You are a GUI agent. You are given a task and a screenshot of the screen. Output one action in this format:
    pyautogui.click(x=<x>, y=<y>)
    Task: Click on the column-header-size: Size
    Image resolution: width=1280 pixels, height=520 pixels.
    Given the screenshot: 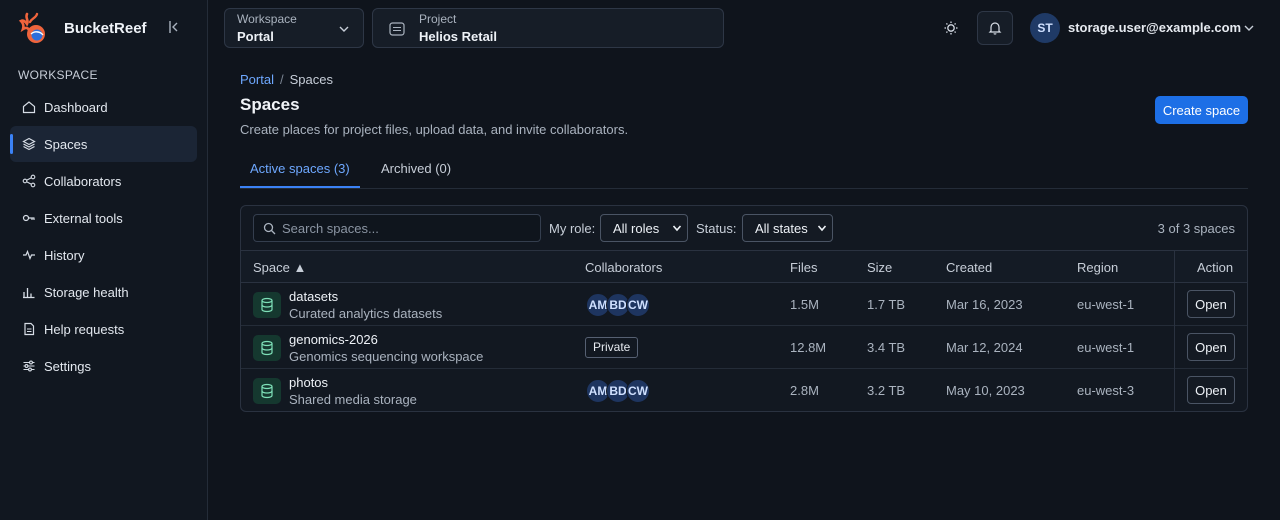 What is the action you would take?
    pyautogui.click(x=880, y=267)
    